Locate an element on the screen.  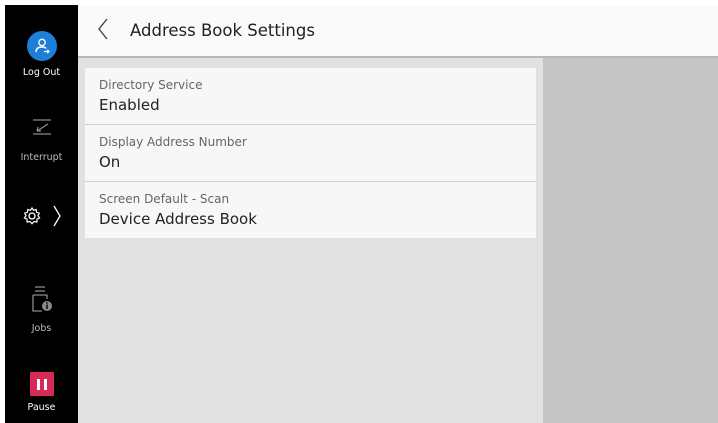
pause-icon is located at coordinates (41, 384).